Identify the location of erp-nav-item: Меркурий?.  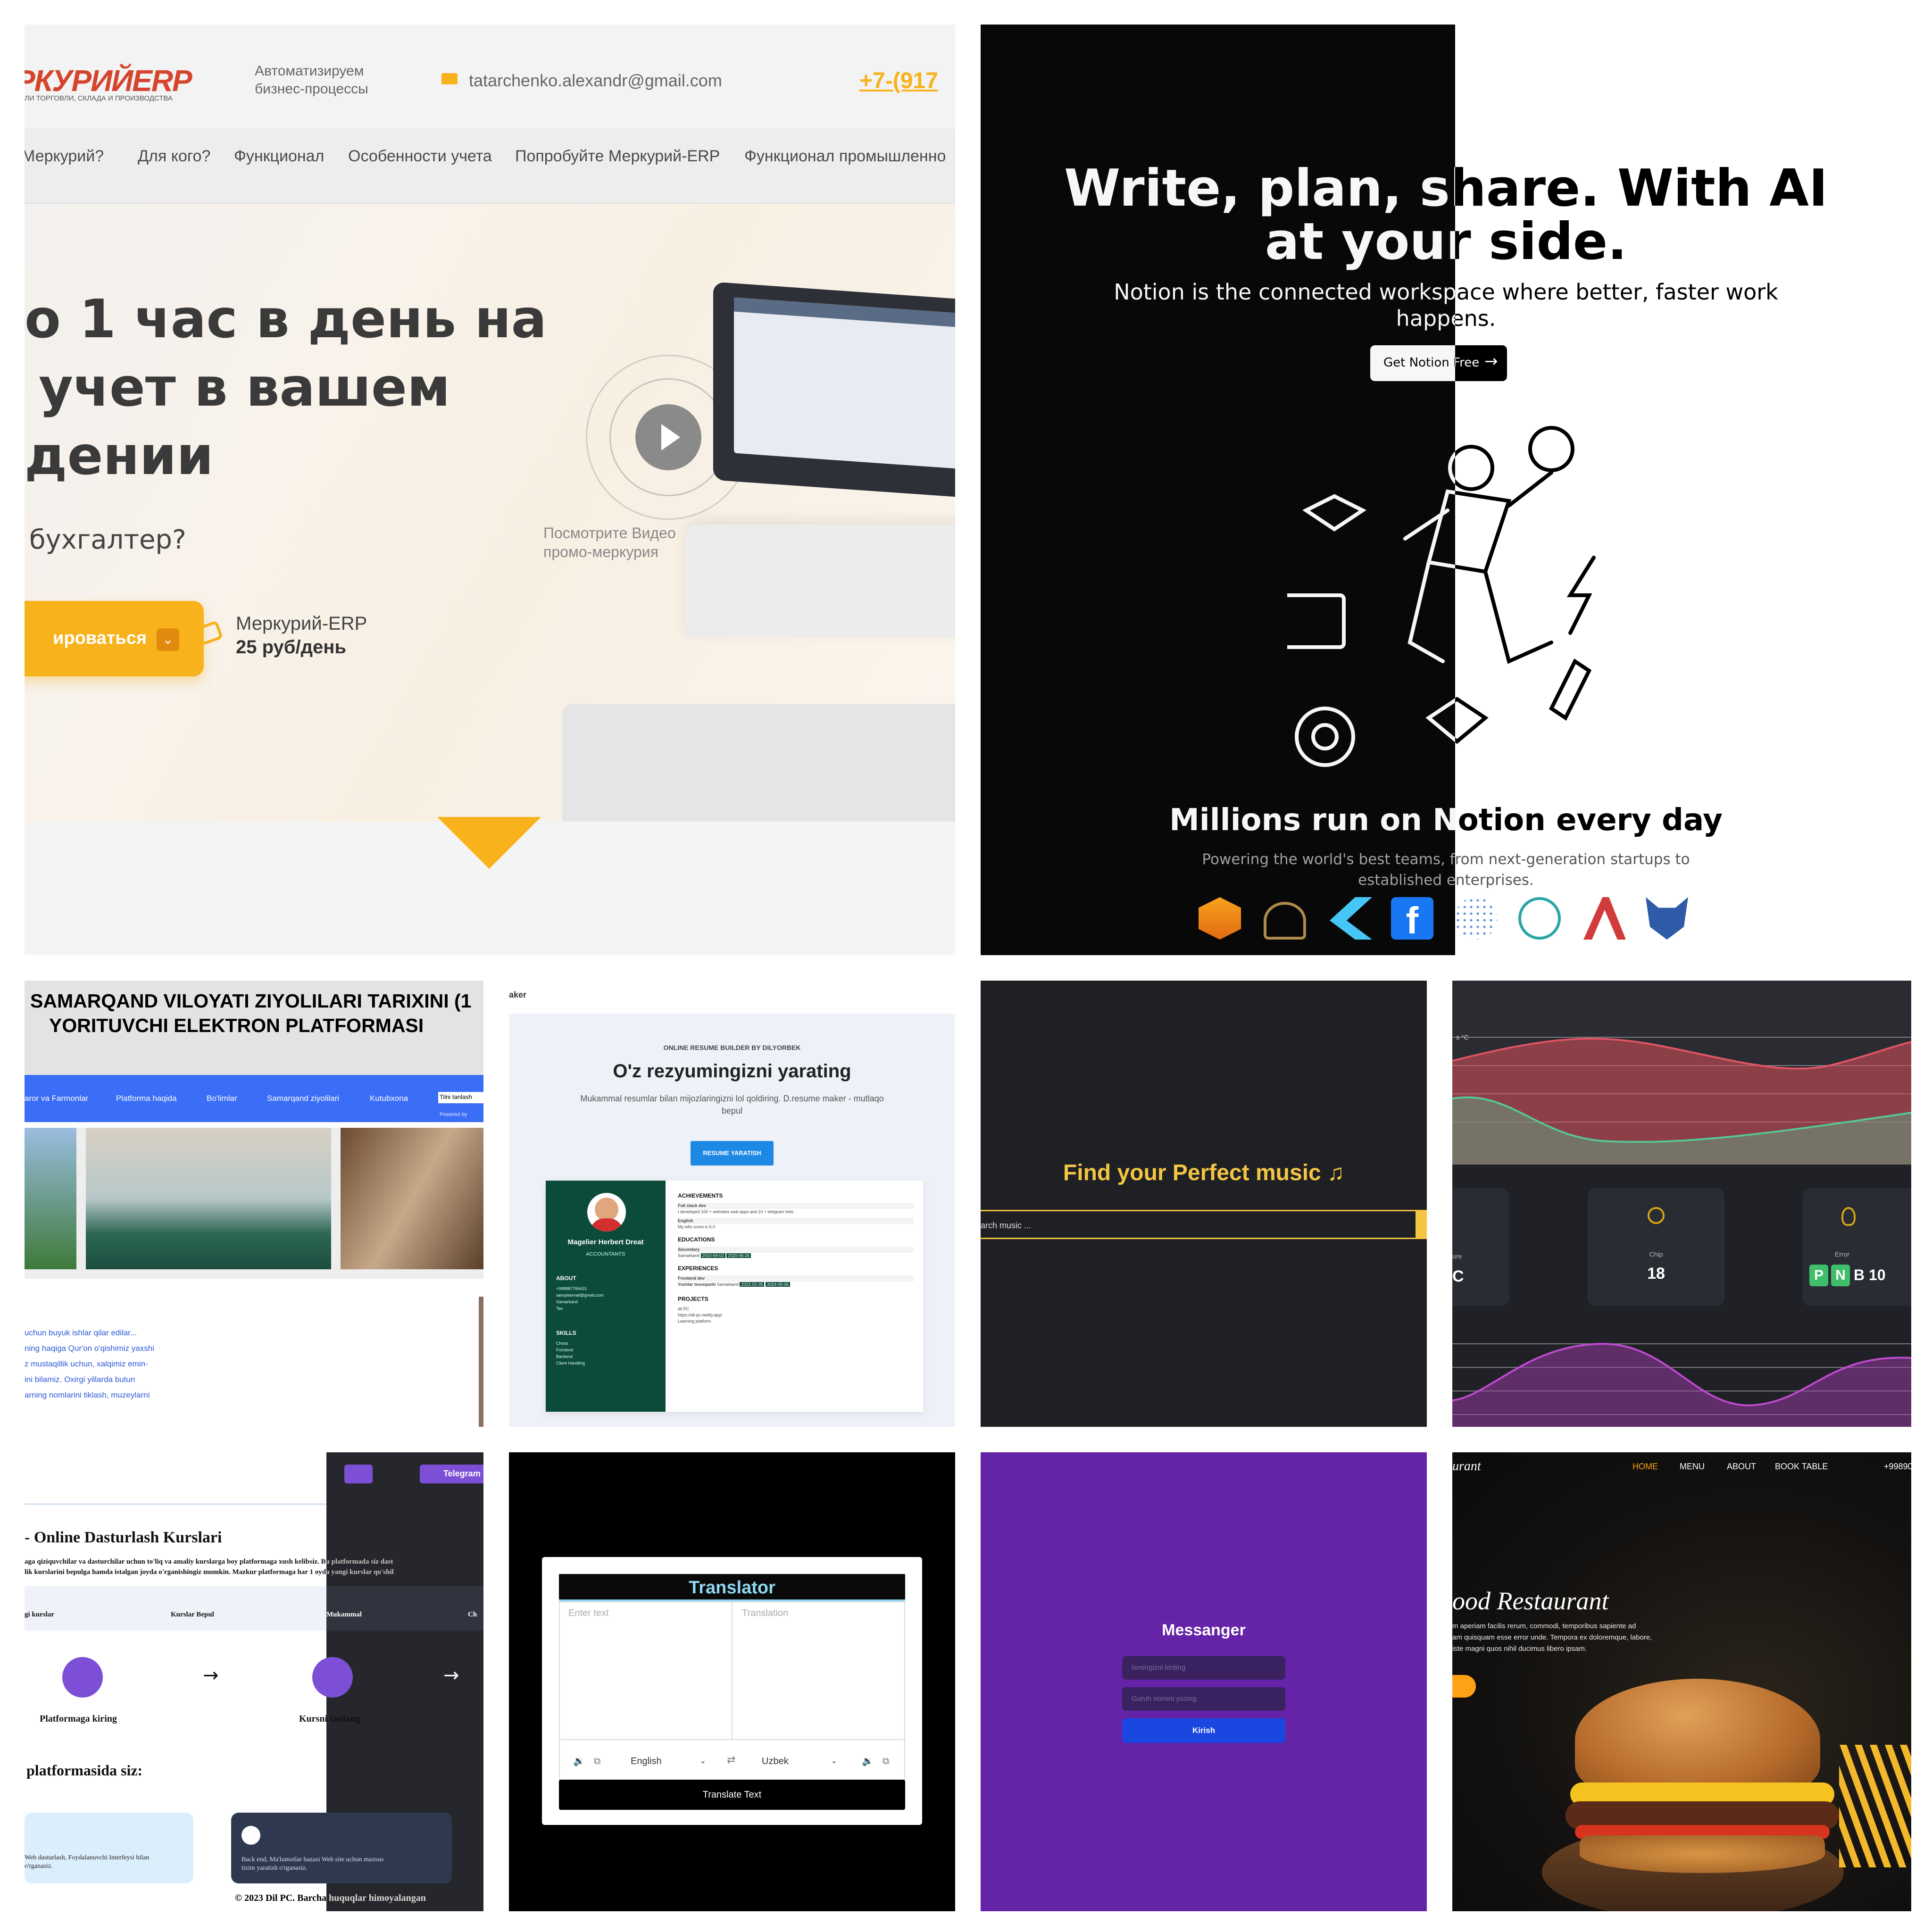
(64, 156).